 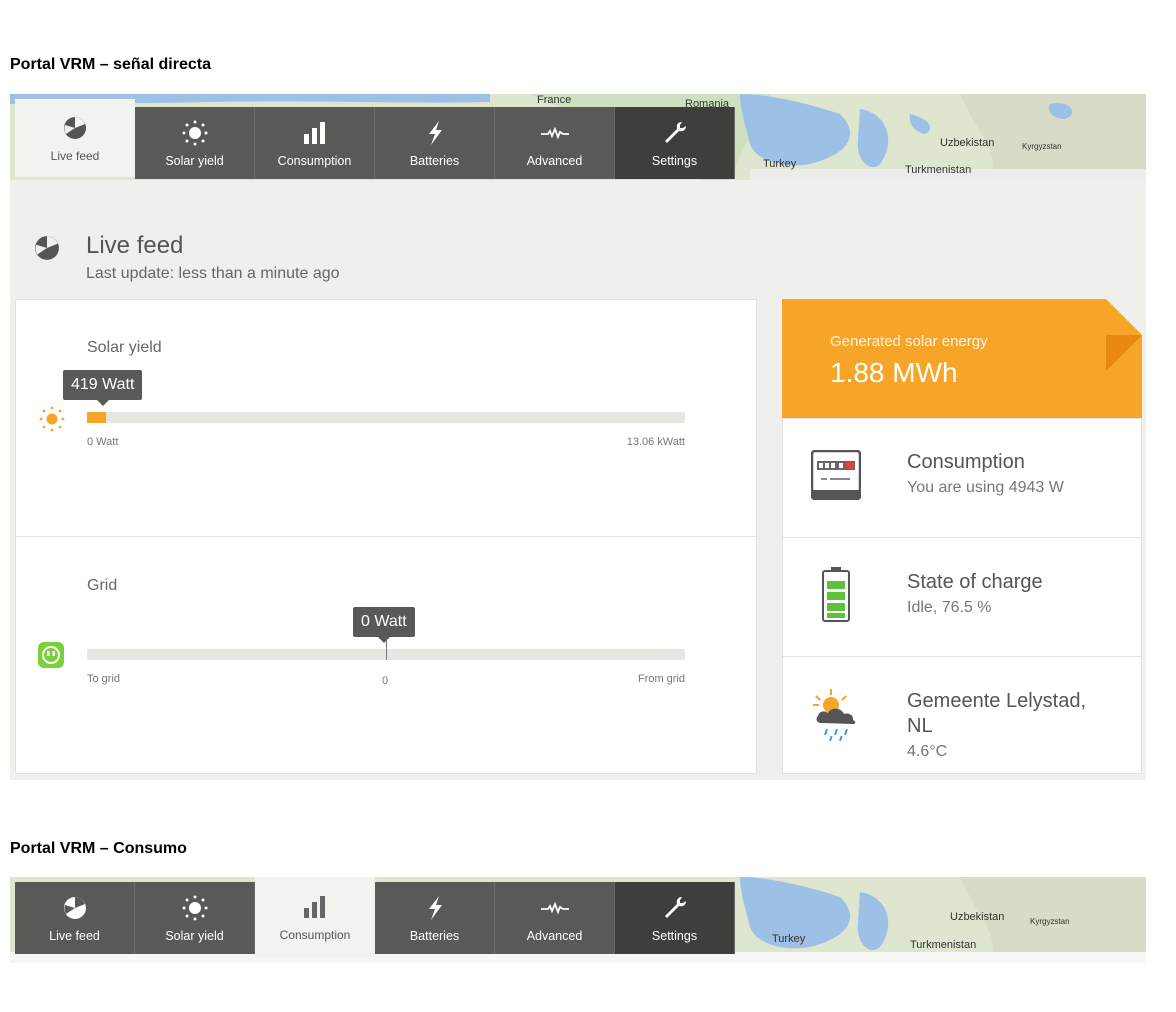 I want to click on weather-card: Gemeente Lelystad, NL 4.6°C, so click(x=962, y=715).